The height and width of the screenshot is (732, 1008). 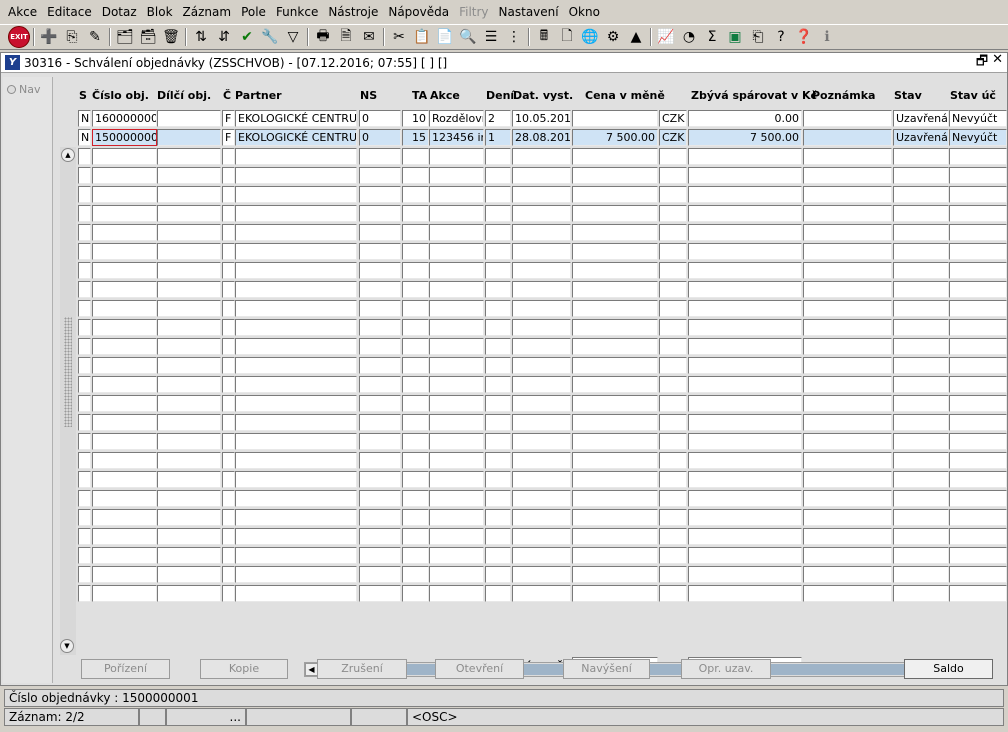 I want to click on sum-icon: Σ, so click(x=712, y=37).